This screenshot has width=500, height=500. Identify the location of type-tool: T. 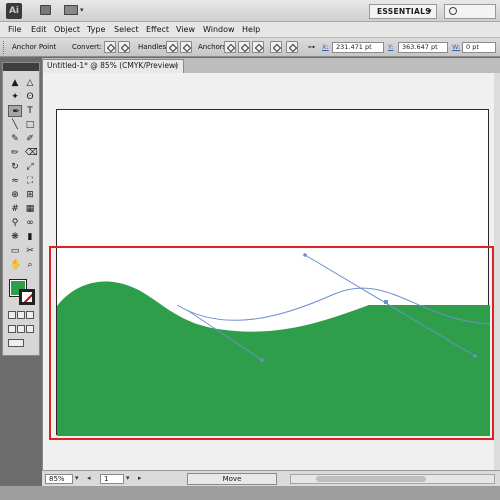
(30, 111).